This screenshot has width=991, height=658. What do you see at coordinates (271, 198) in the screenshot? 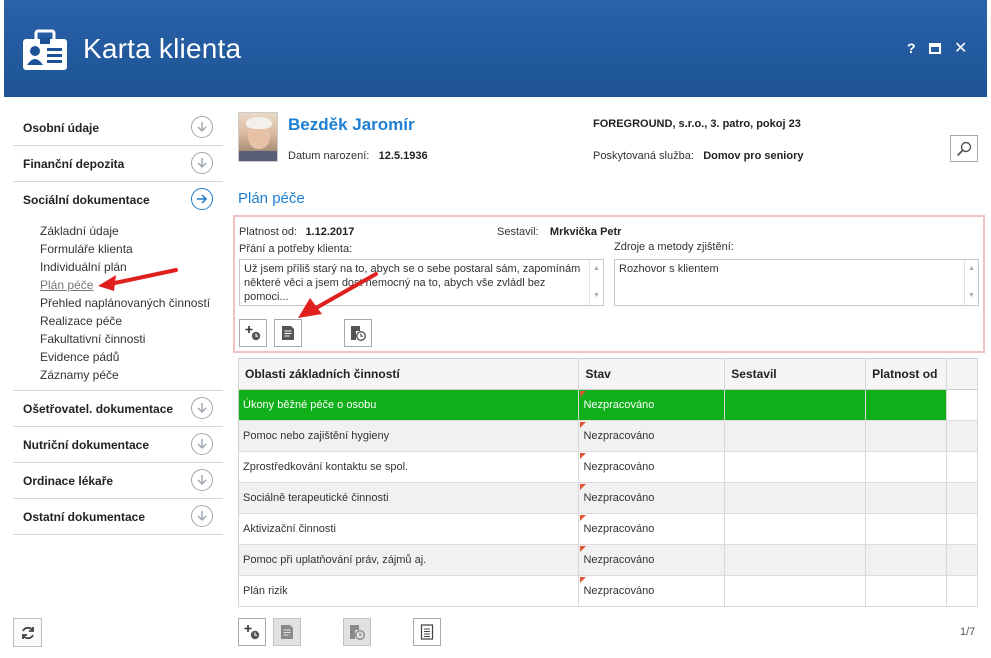
I see `section-title: Plán péče` at bounding box center [271, 198].